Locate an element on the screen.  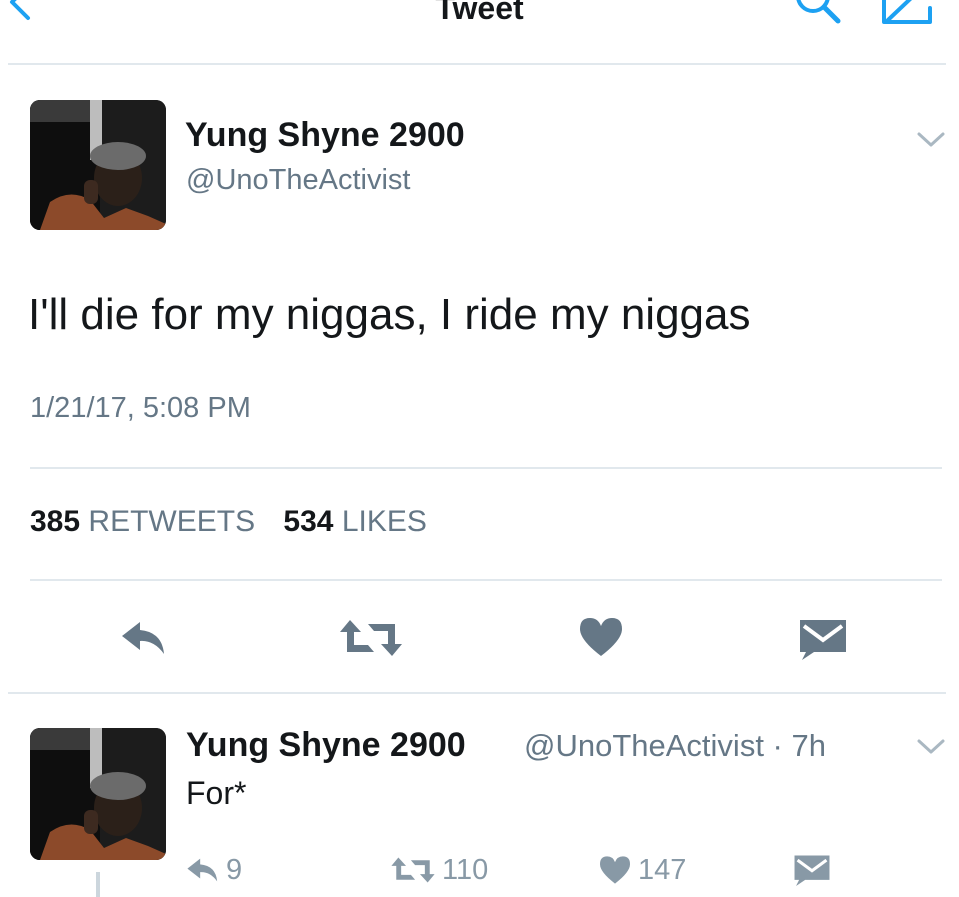
likes-label: LIKES is located at coordinates (384, 521).